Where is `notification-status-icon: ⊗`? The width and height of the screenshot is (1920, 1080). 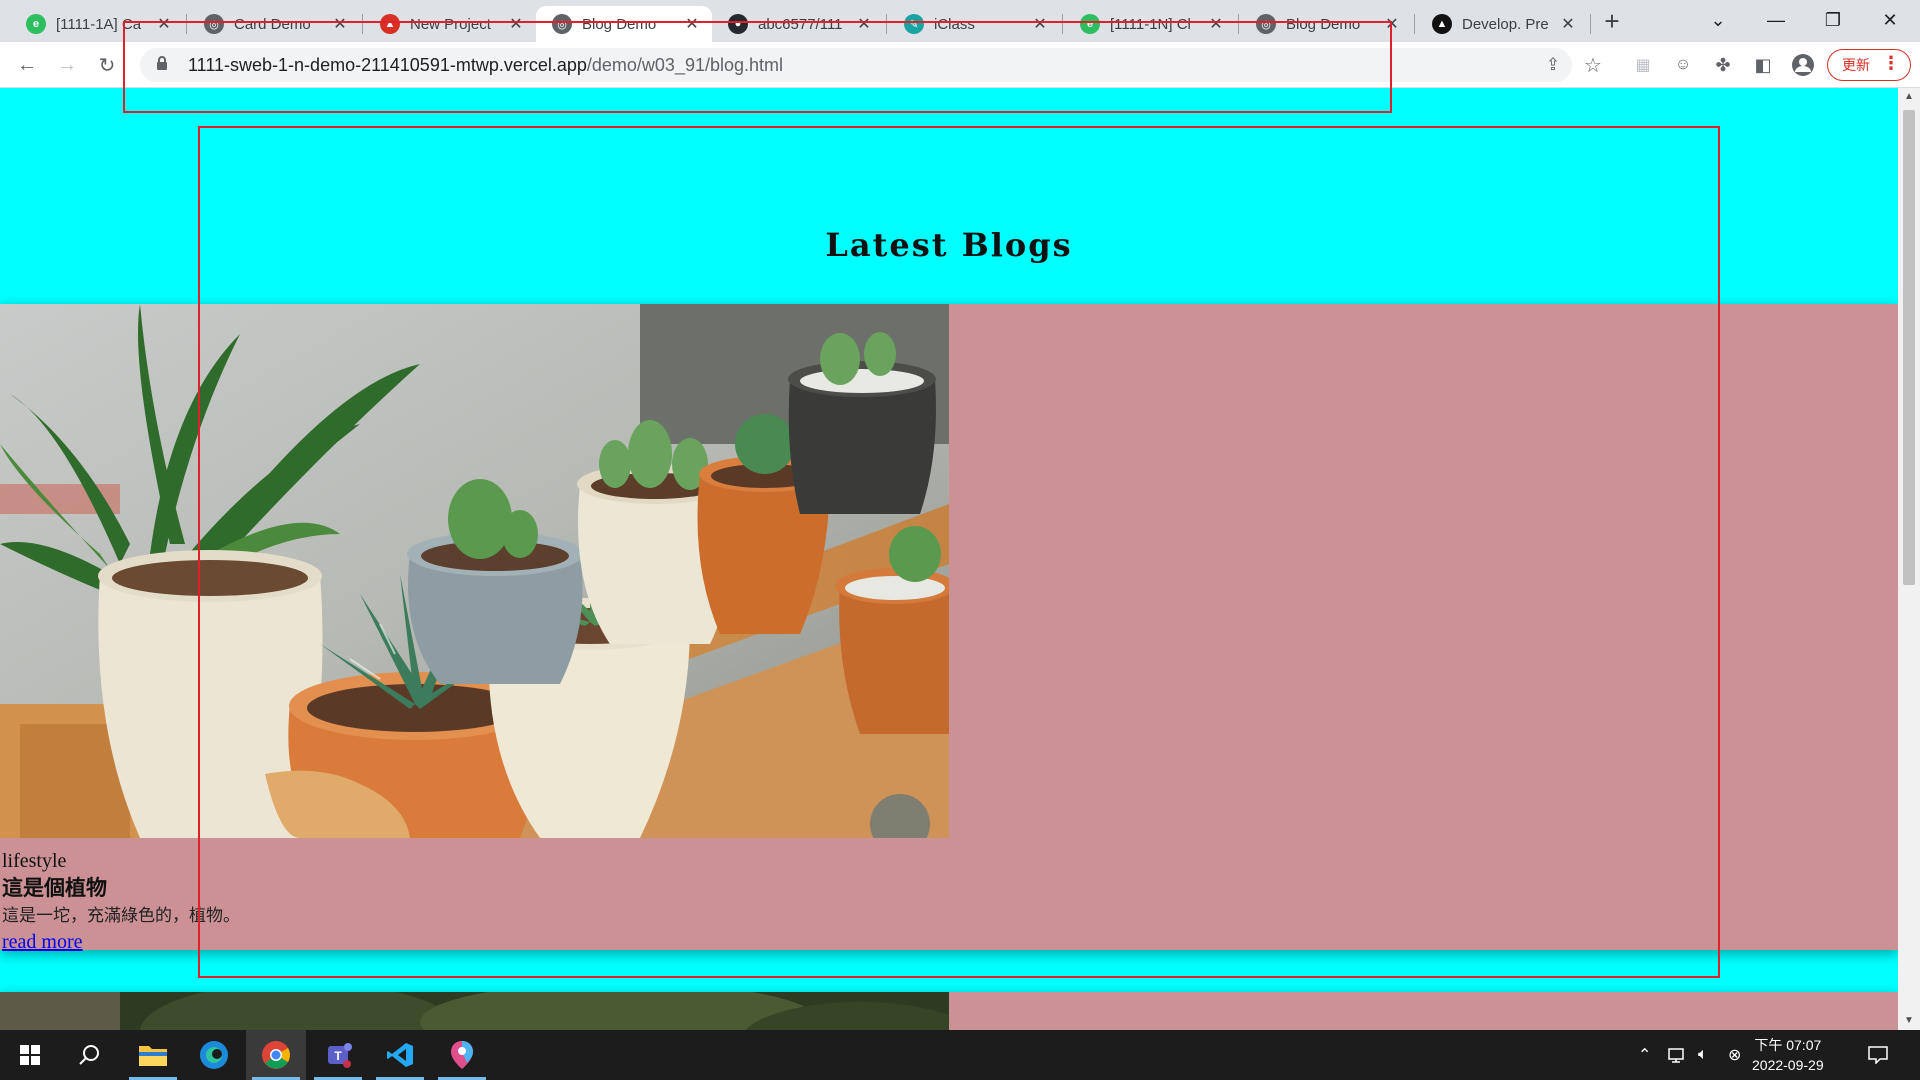 notification-status-icon: ⊗ is located at coordinates (1734, 1055).